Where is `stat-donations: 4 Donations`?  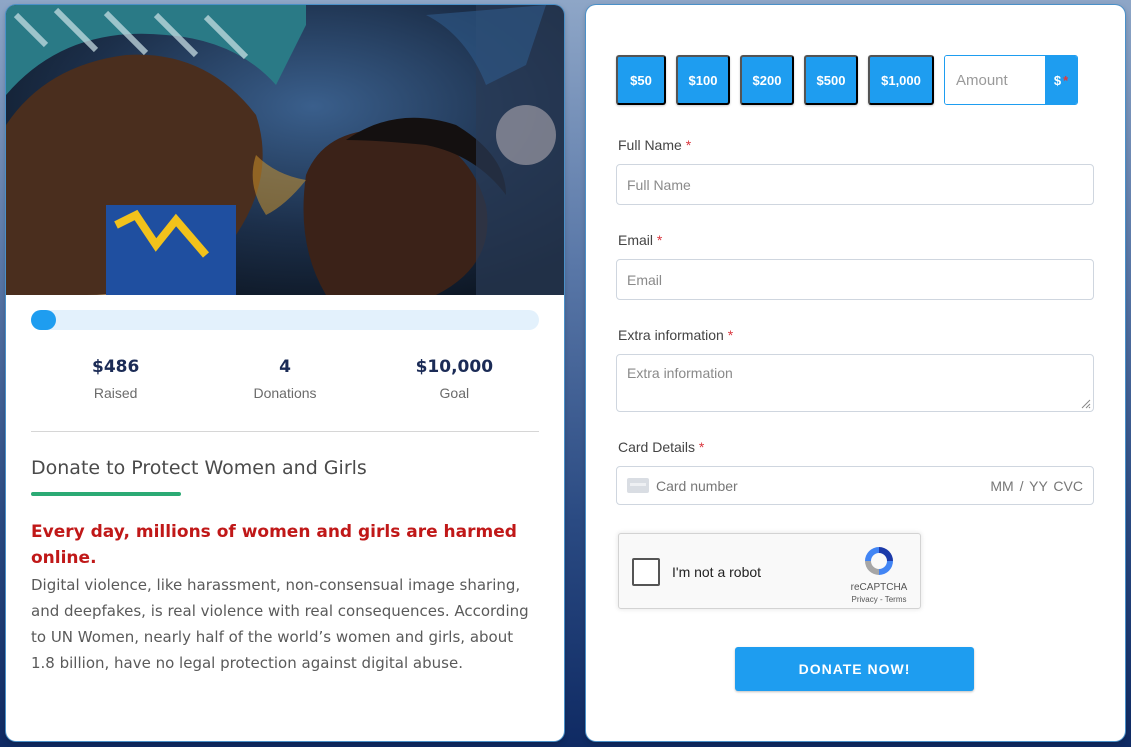
stat-donations: 4 Donations is located at coordinates (284, 378).